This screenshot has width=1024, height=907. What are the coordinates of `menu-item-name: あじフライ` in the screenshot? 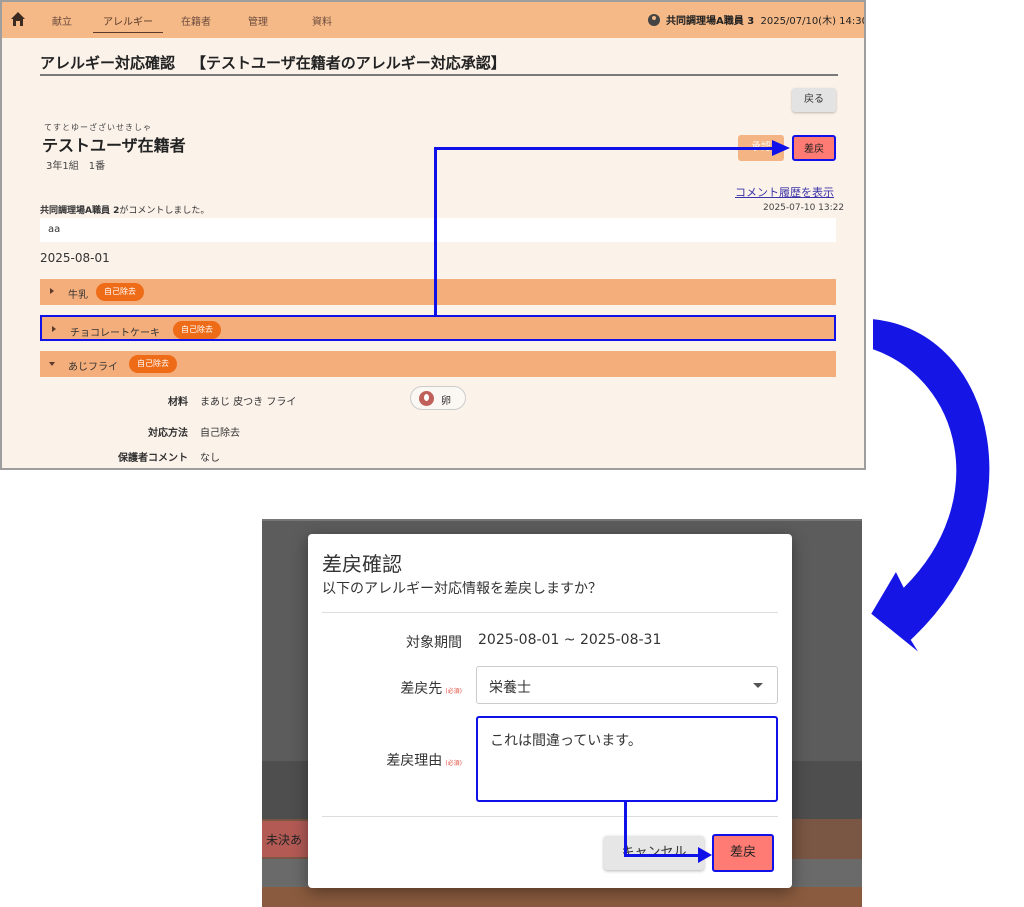 It's located at (93, 367).